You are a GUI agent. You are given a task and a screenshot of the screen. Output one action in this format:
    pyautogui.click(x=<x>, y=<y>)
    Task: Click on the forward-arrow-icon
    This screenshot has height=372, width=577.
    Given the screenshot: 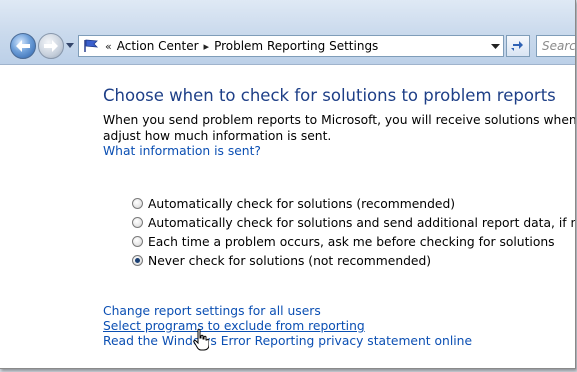 What is the action you would take?
    pyautogui.click(x=51, y=46)
    